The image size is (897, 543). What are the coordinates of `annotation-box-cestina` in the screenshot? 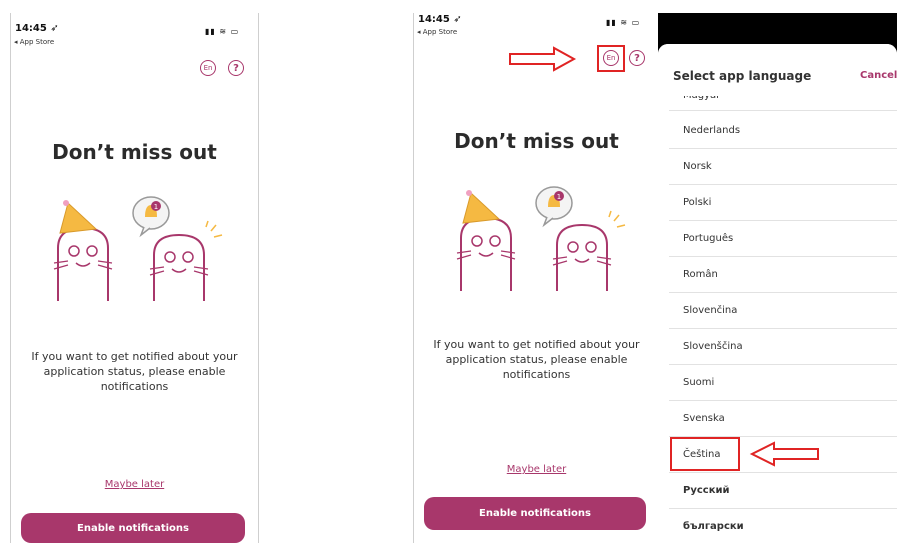 It's located at (705, 454).